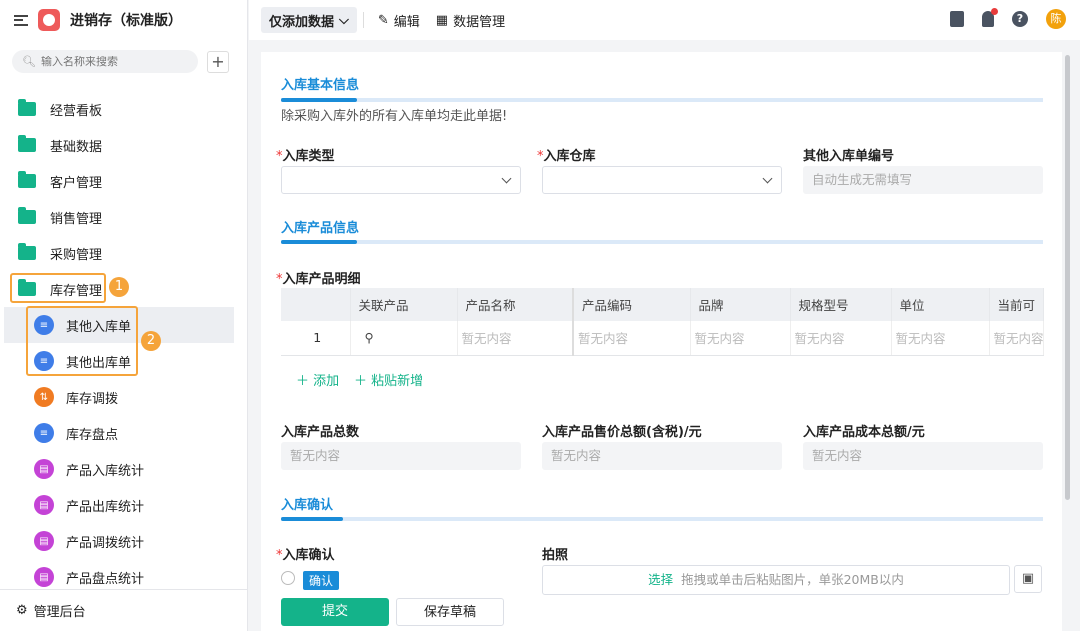 The image size is (1080, 631). What do you see at coordinates (335, 612) in the screenshot?
I see `submit-button: 提交` at bounding box center [335, 612].